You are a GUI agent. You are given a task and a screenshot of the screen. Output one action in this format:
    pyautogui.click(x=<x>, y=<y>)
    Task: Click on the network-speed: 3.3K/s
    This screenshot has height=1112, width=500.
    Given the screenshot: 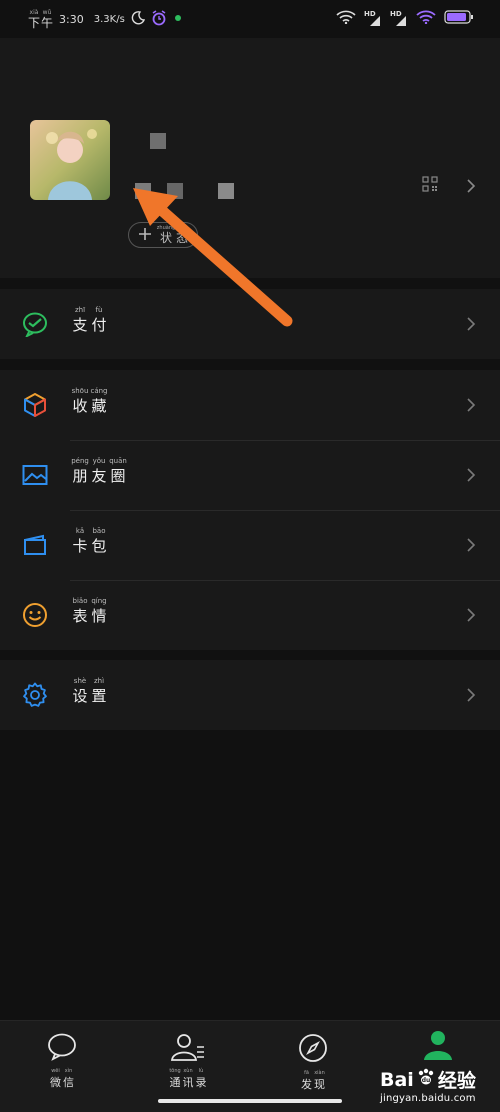 What is the action you would take?
    pyautogui.click(x=109, y=19)
    